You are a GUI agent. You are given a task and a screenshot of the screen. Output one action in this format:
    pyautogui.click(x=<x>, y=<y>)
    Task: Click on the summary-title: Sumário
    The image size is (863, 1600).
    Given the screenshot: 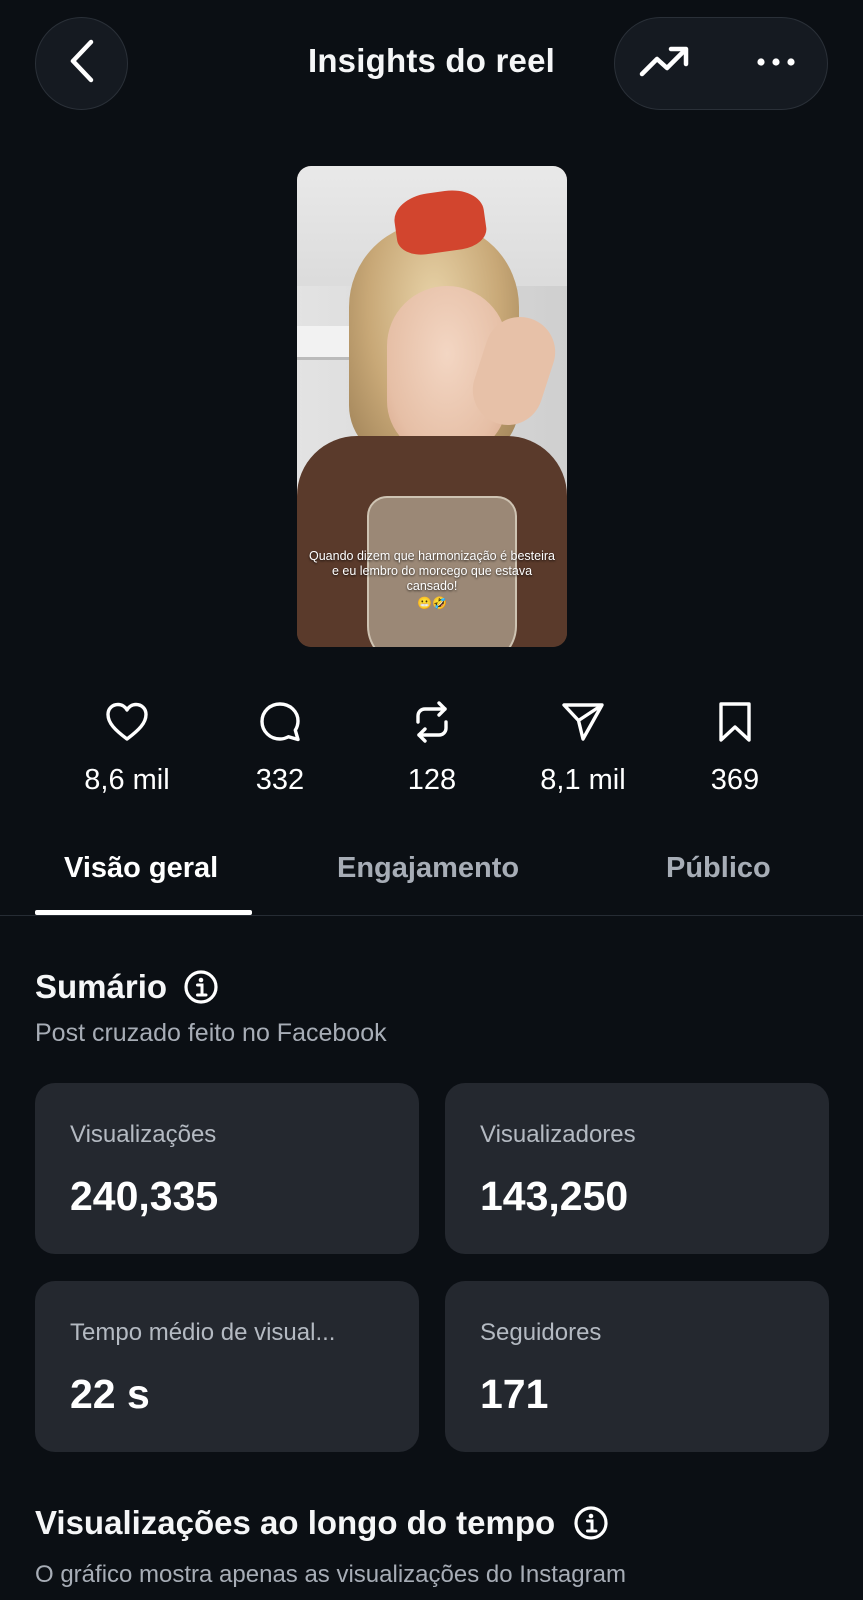 What is the action you would take?
    pyautogui.click(x=101, y=986)
    